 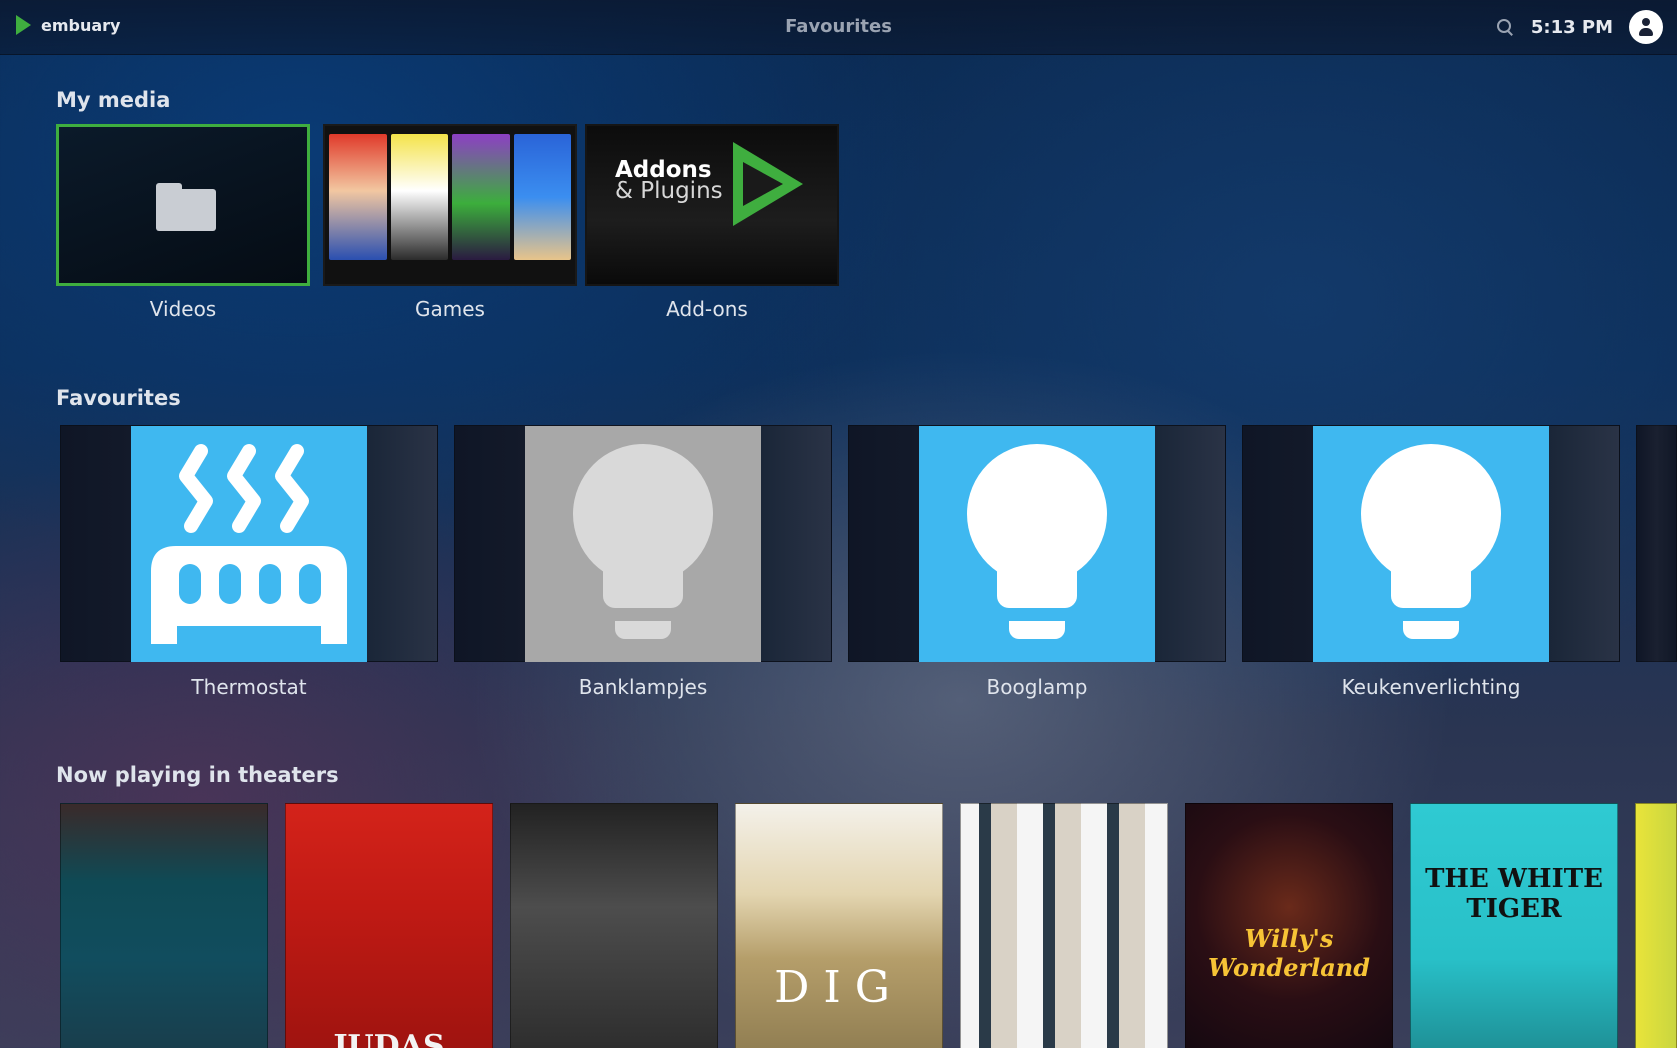 I want to click on favourite-keukenverlichting, so click(x=1431, y=543).